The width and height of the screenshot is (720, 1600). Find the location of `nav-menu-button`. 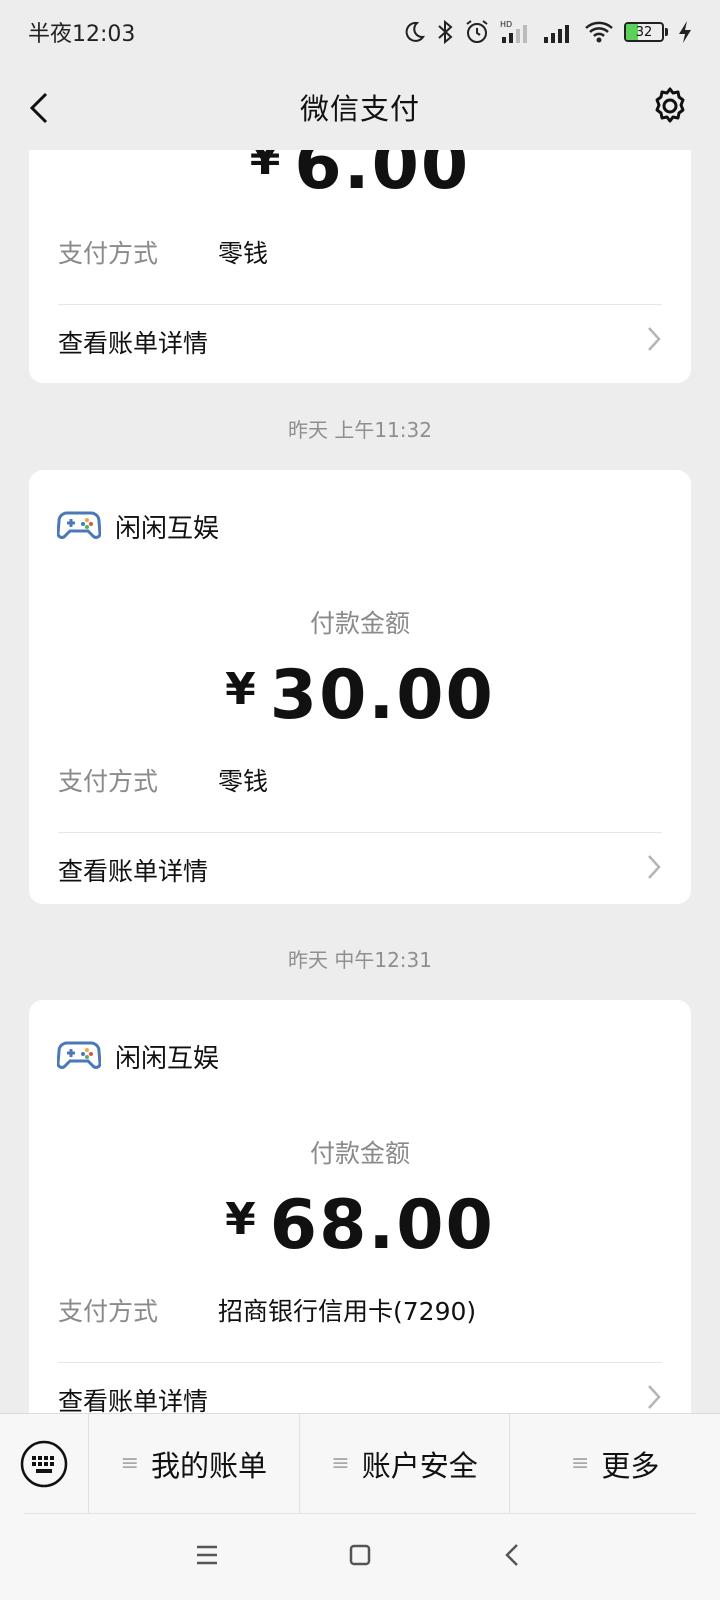

nav-menu-button is located at coordinates (207, 1557).